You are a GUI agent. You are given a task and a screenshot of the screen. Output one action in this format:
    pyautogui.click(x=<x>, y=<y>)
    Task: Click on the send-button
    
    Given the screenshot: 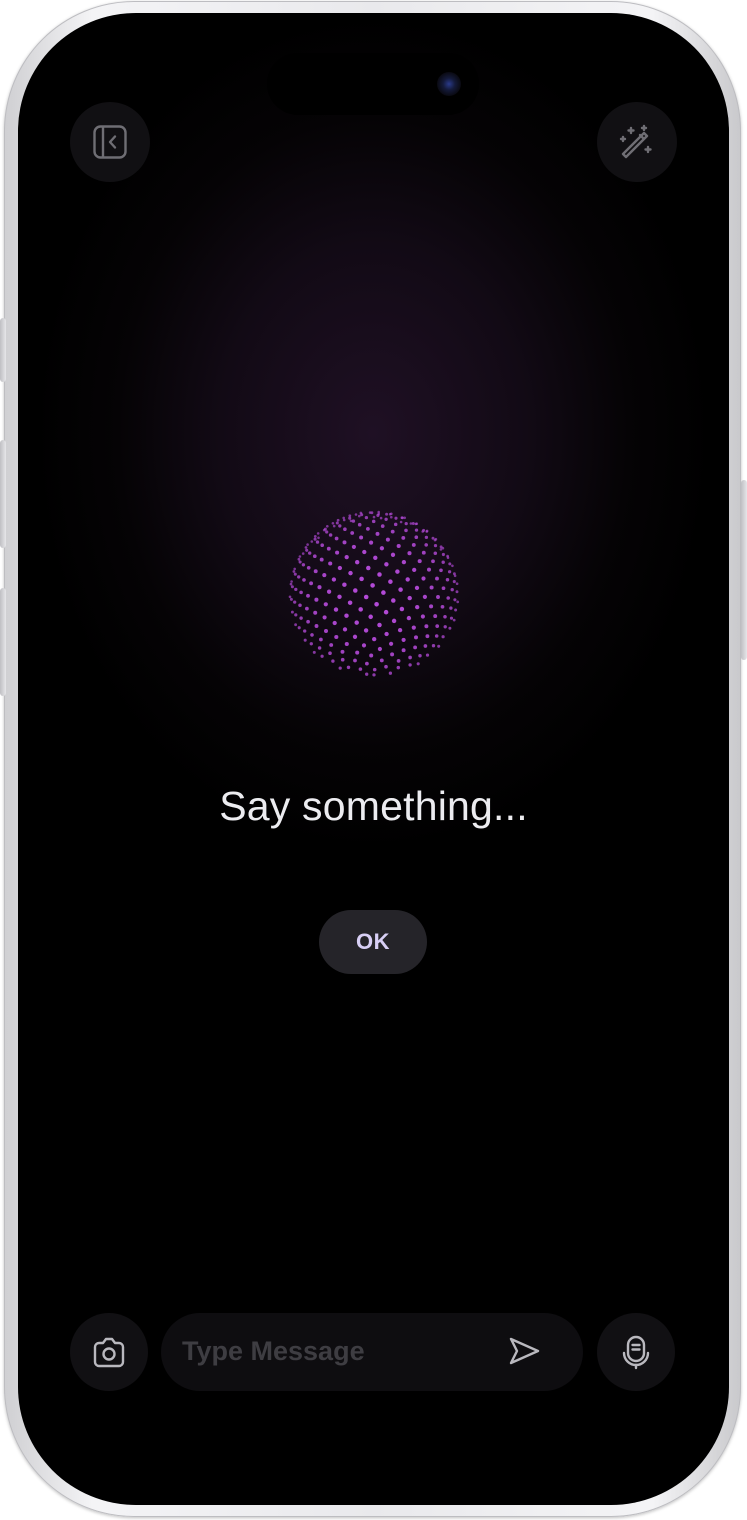 What is the action you would take?
    pyautogui.click(x=524, y=1353)
    